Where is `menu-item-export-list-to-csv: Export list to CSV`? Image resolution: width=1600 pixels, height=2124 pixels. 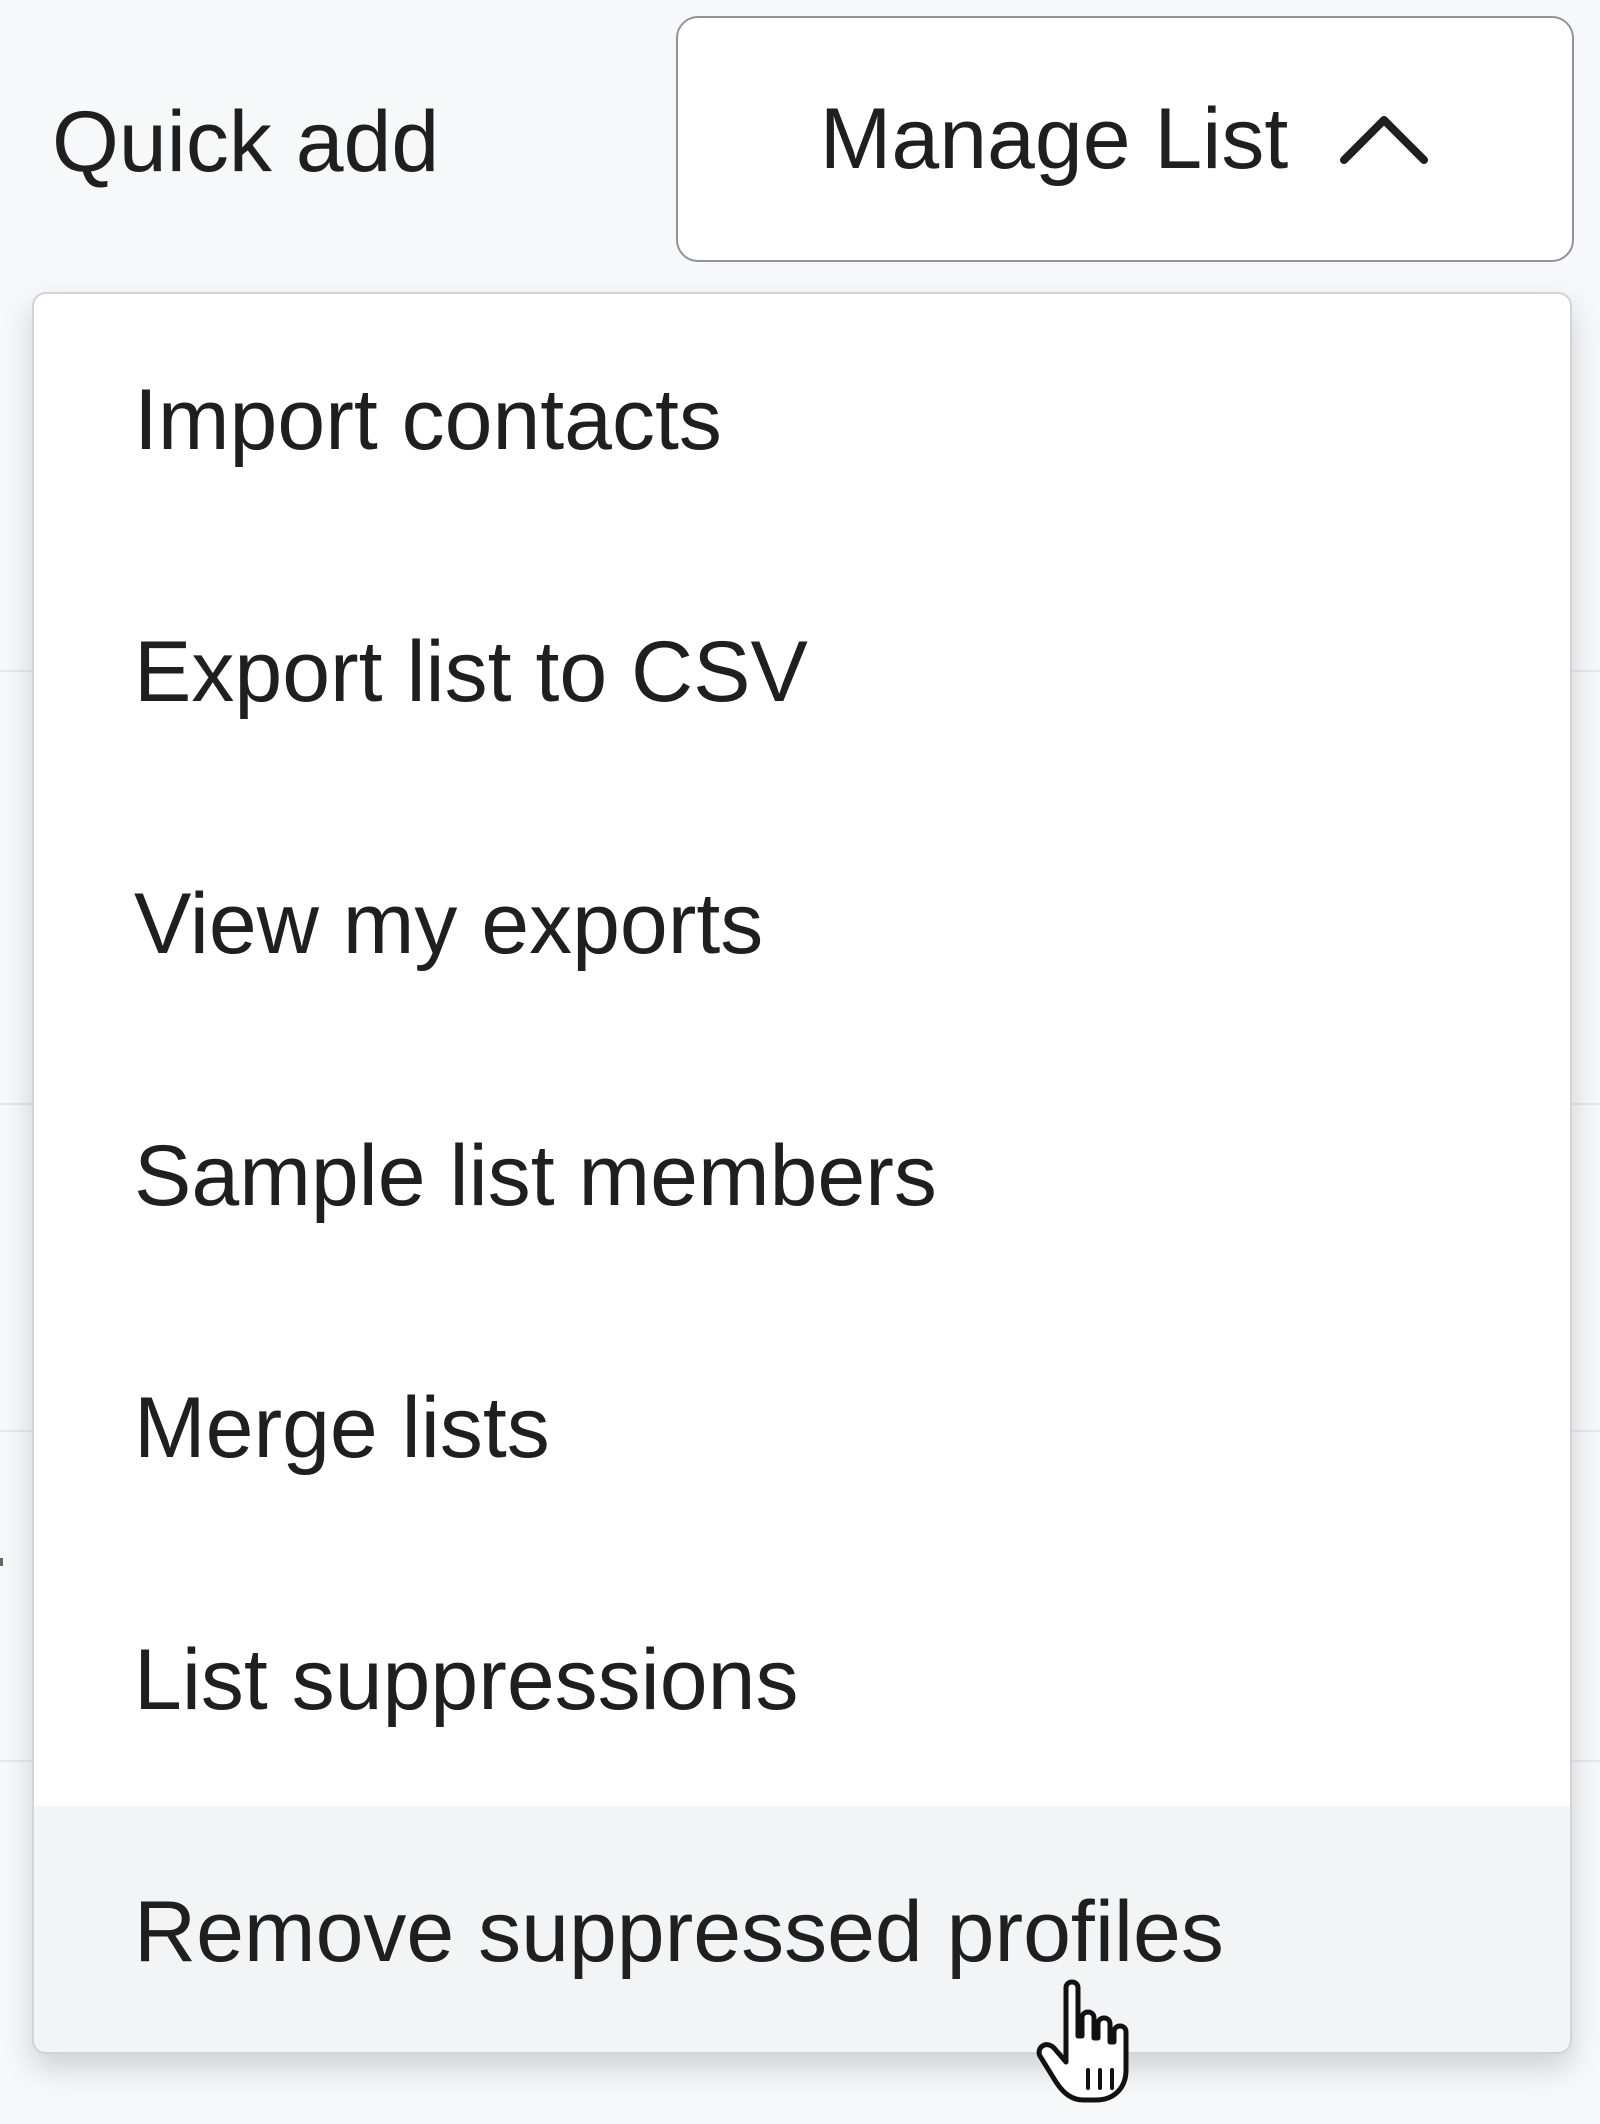
menu-item-export-list-to-csv: Export list to CSV is located at coordinates (802, 672).